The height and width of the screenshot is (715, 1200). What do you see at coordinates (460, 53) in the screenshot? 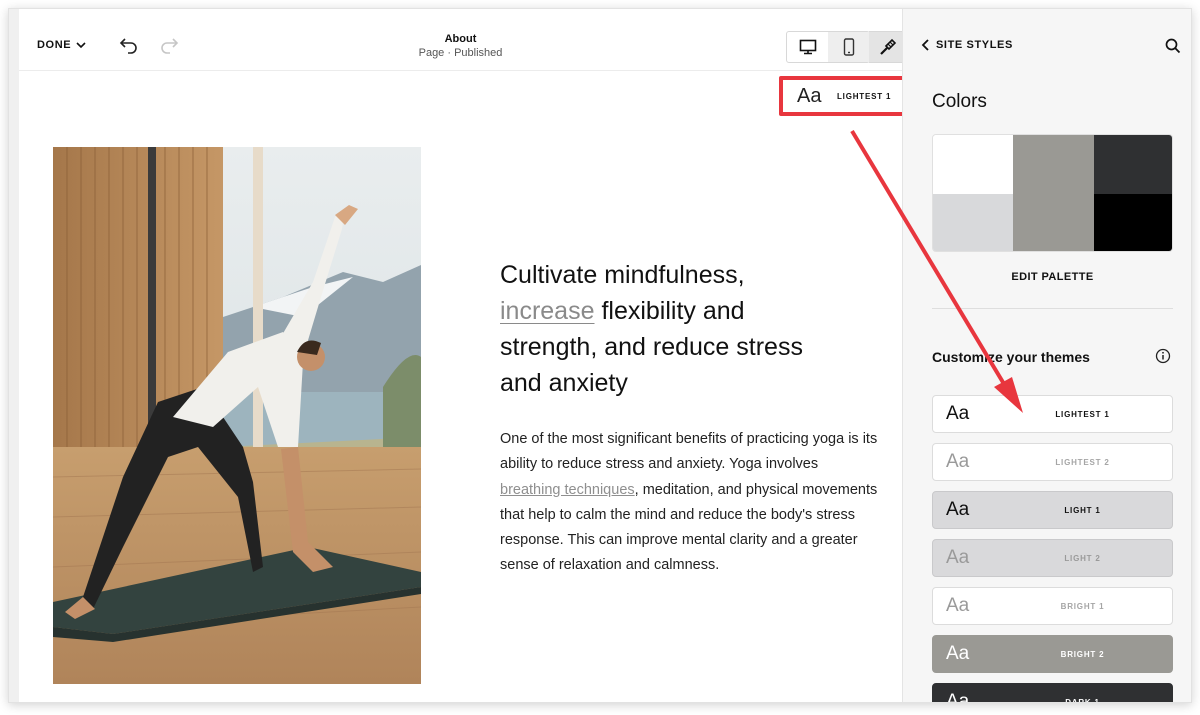
I see `page-status: Page · Published` at bounding box center [460, 53].